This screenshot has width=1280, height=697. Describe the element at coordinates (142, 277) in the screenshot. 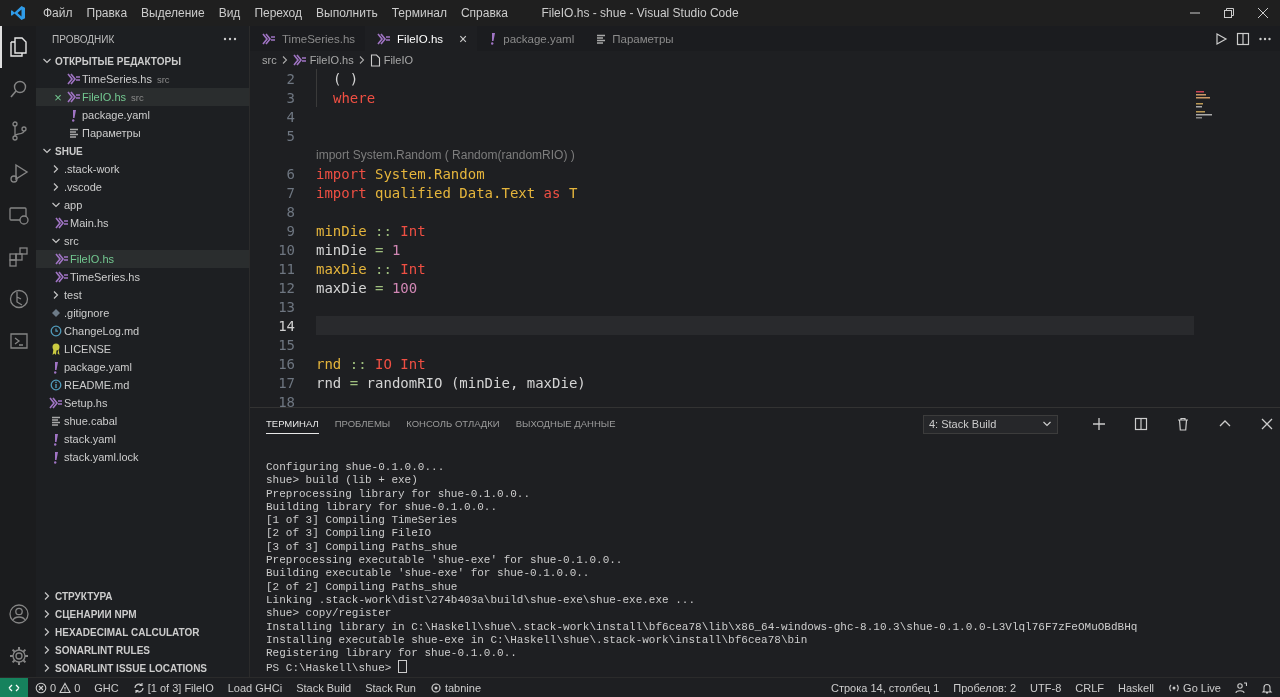

I see `tree-item: TimeSeries.hs` at that location.